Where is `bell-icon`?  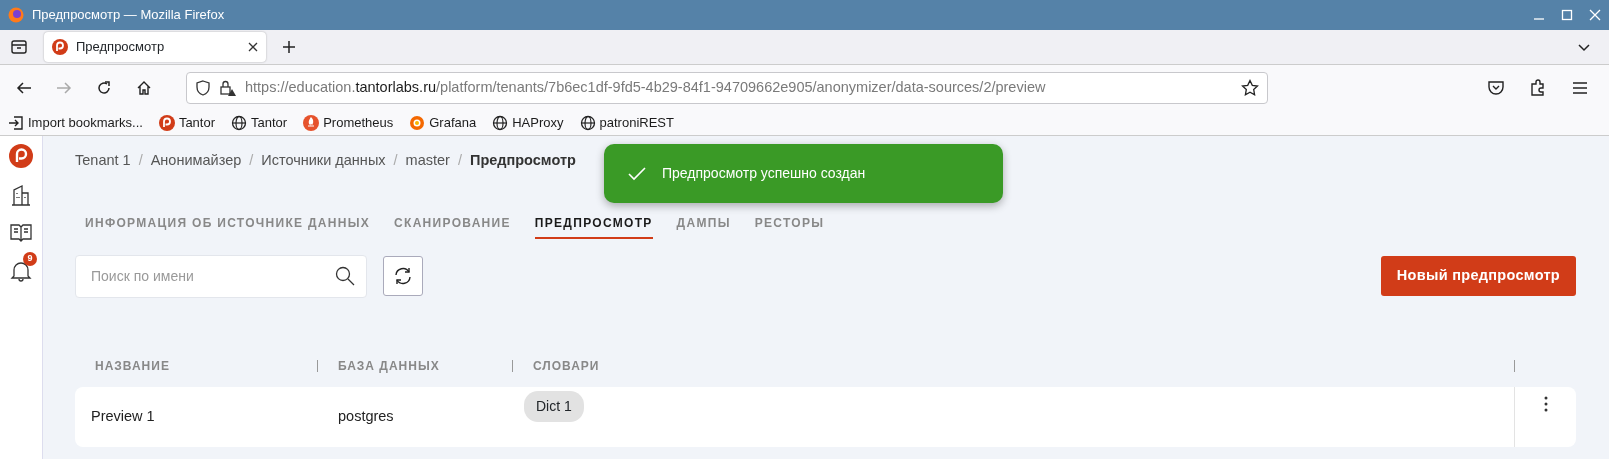
bell-icon is located at coordinates (21, 270).